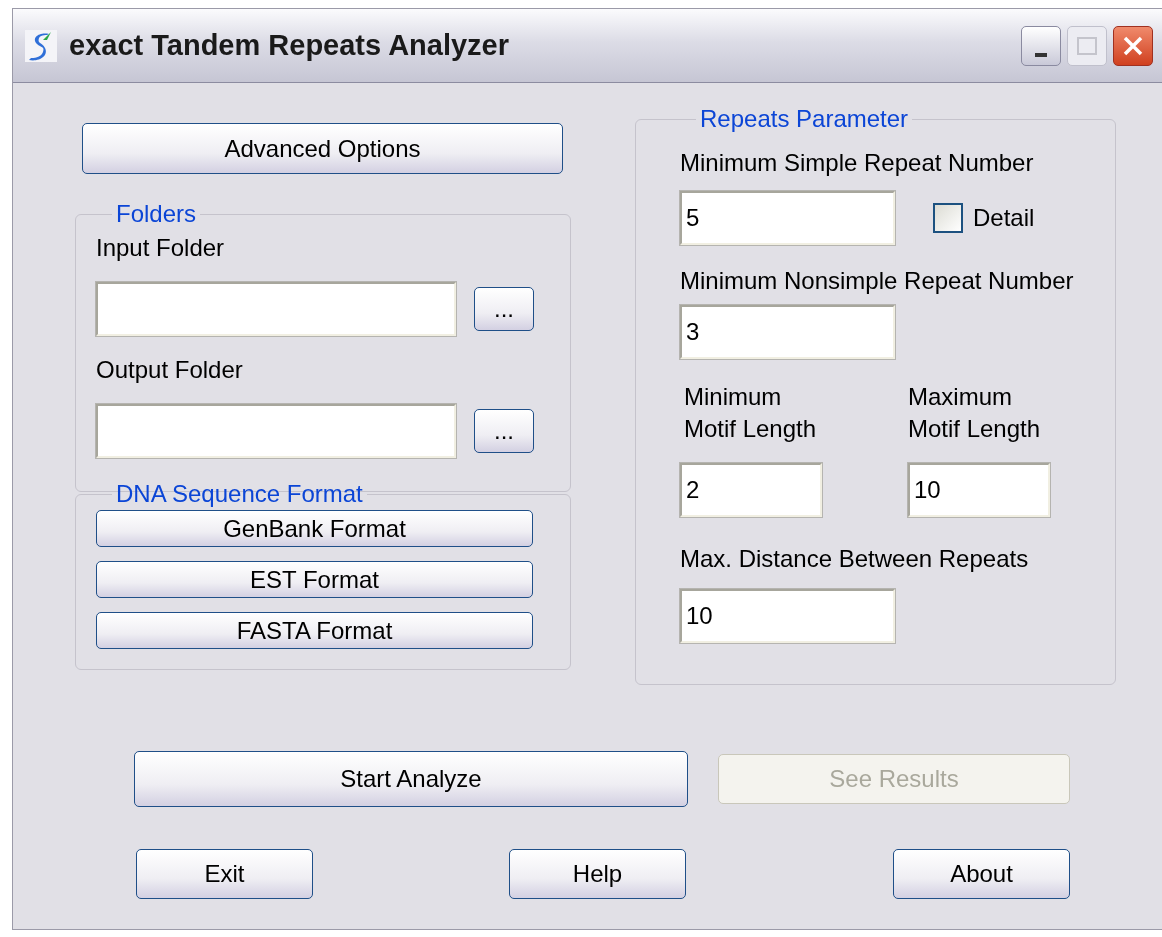  I want to click on format-button: EST Format, so click(314, 579).